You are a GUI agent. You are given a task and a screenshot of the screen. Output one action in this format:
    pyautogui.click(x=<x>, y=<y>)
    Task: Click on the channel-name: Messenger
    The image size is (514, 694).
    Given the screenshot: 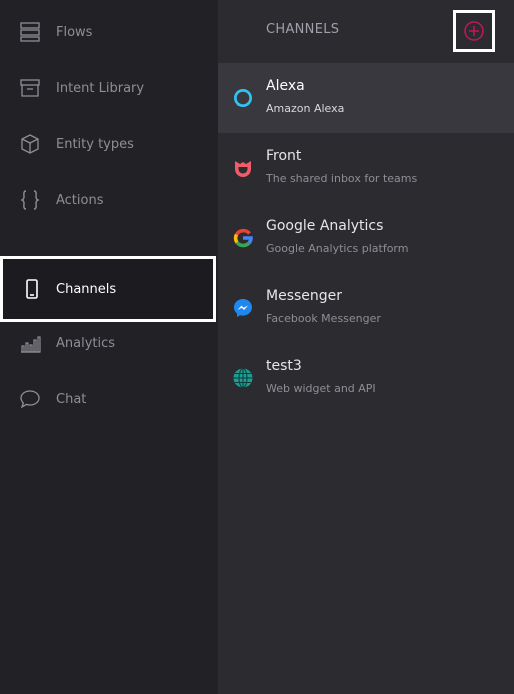 What is the action you would take?
    pyautogui.click(x=304, y=296)
    